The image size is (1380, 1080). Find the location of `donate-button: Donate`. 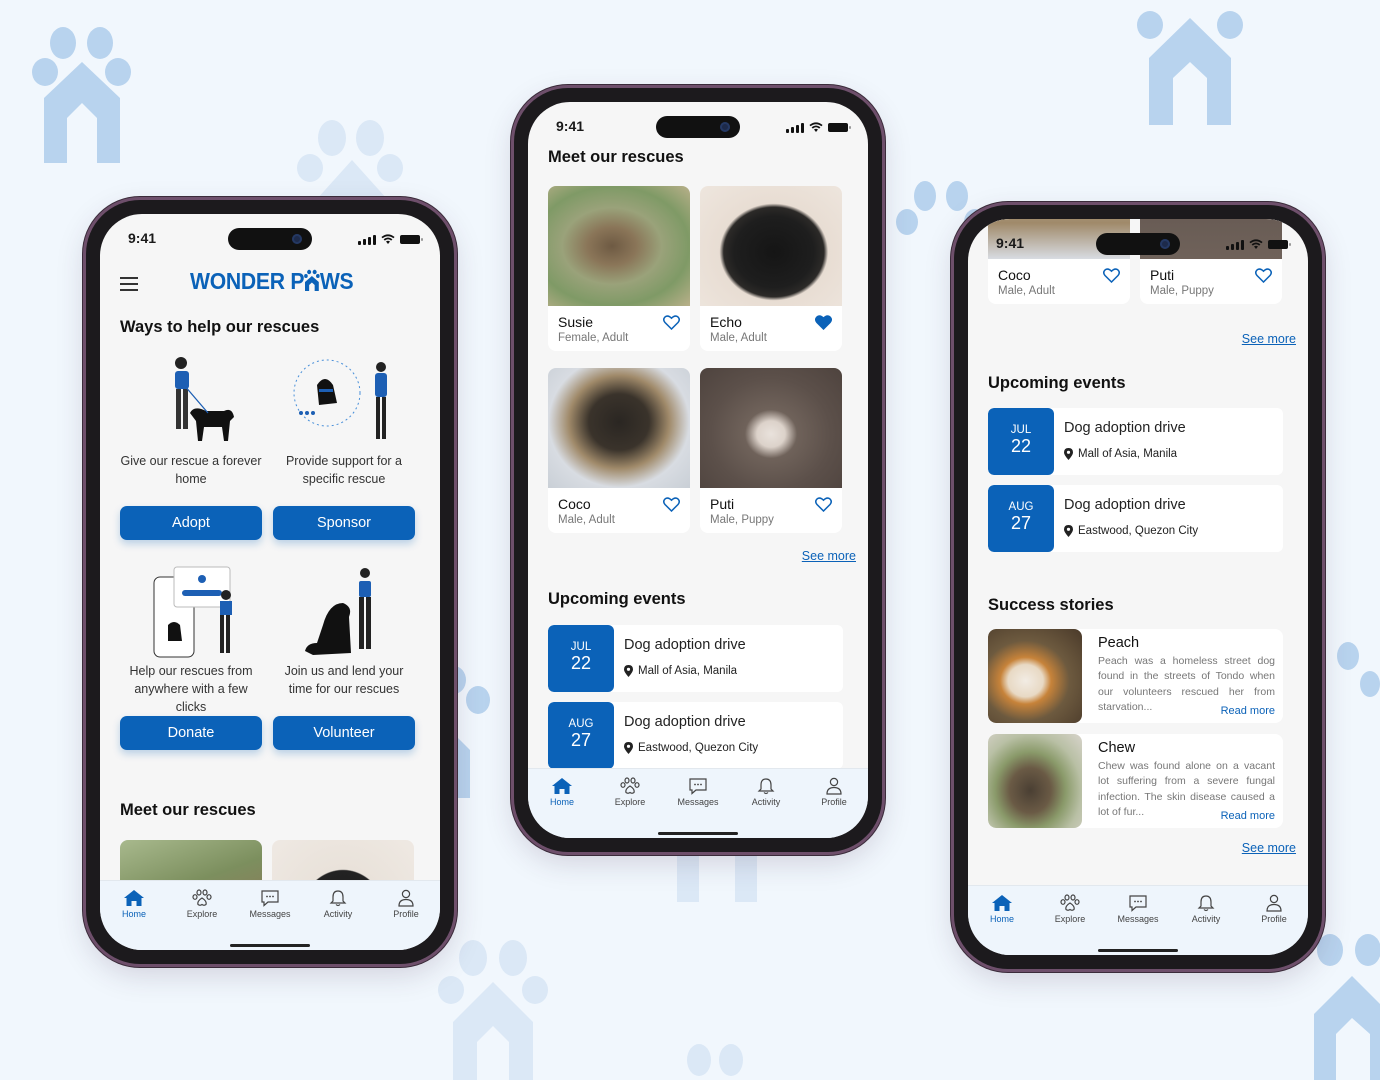

donate-button: Donate is located at coordinates (191, 733).